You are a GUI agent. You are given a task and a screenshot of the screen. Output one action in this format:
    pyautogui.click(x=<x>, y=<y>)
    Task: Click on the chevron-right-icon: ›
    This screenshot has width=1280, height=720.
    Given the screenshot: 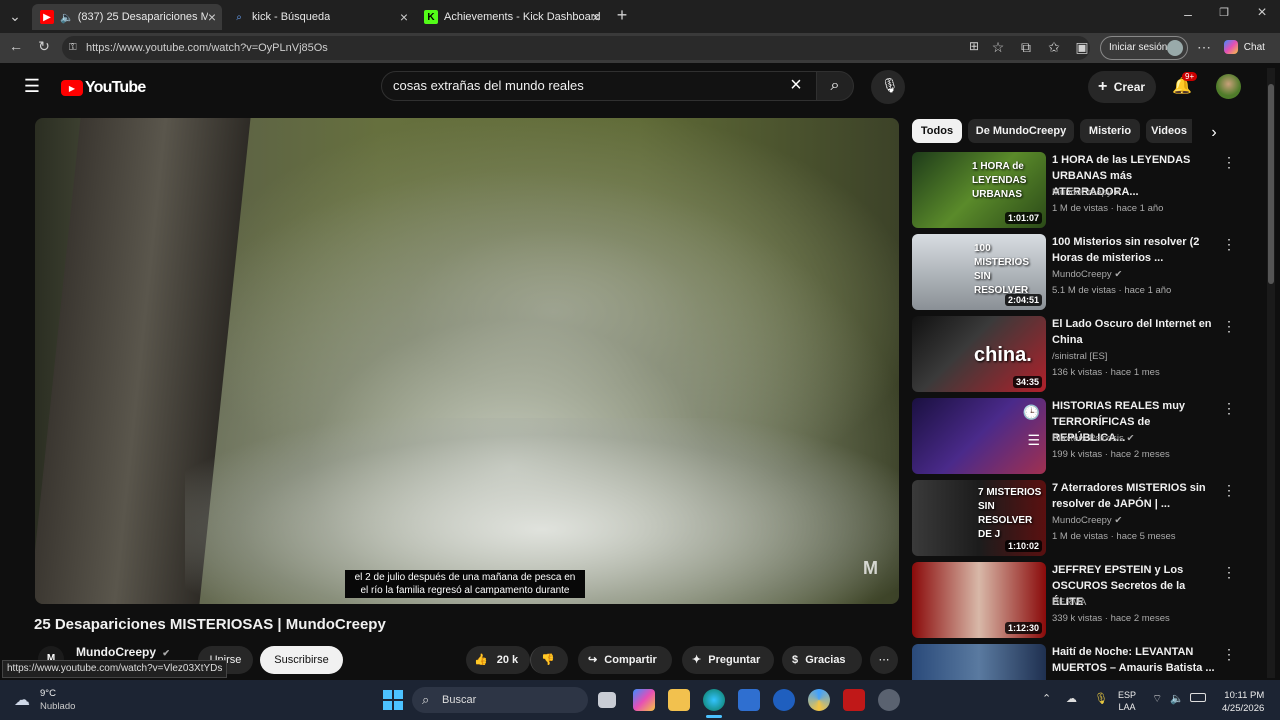 What is the action you would take?
    pyautogui.click(x=1214, y=133)
    